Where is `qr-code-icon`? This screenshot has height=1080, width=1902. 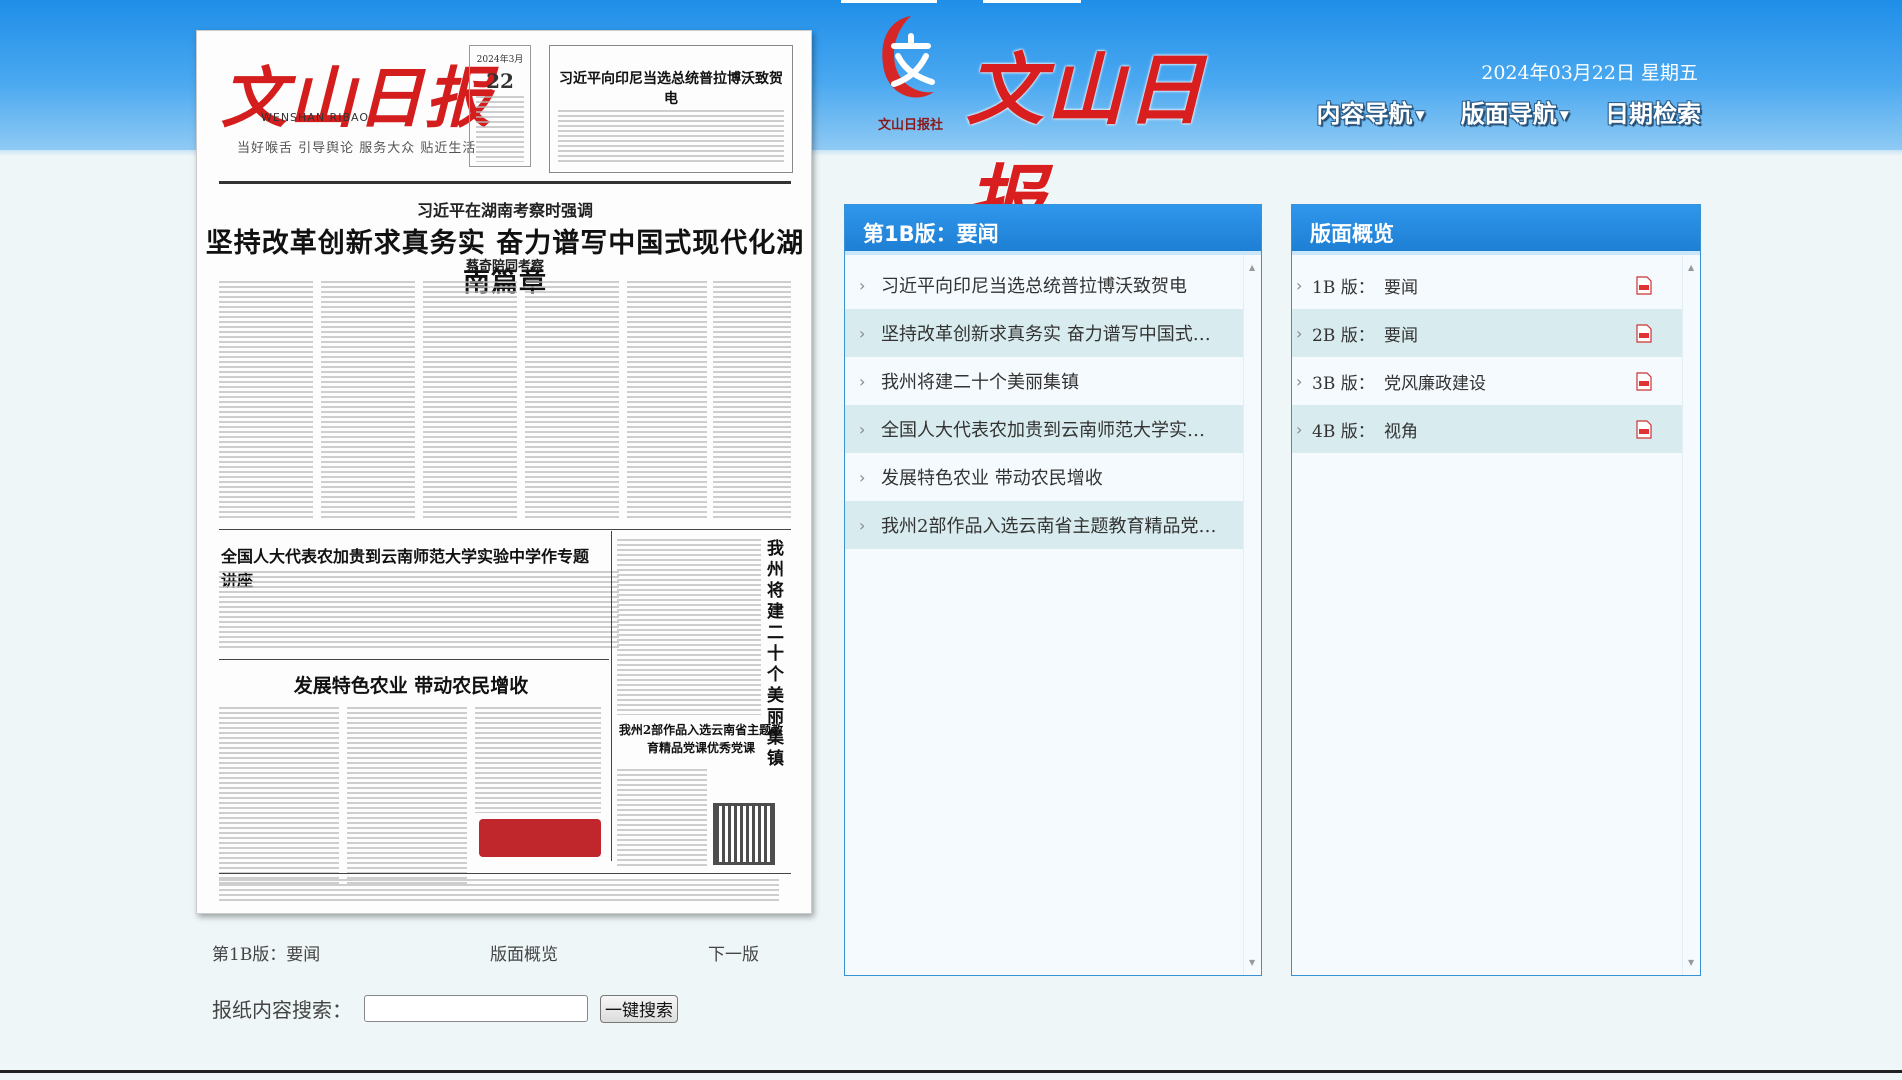
qr-code-icon is located at coordinates (744, 834).